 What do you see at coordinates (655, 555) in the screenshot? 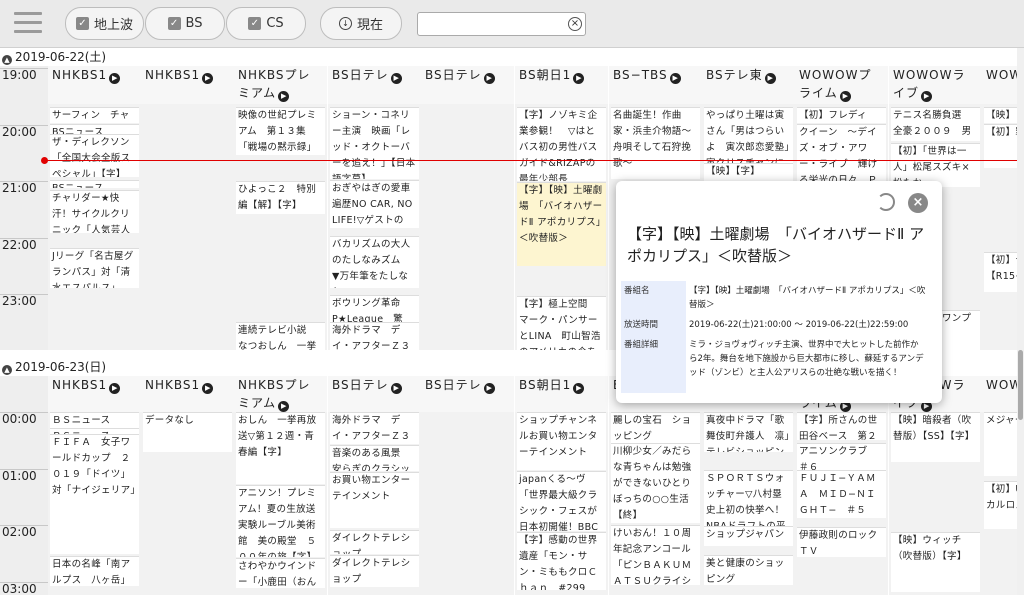
I see `program-cell: けいおん！１０周年記念アンコール「ピンＢＡＫＵＭＡＴＳＵクライシス【終】▼第` at bounding box center [655, 555].